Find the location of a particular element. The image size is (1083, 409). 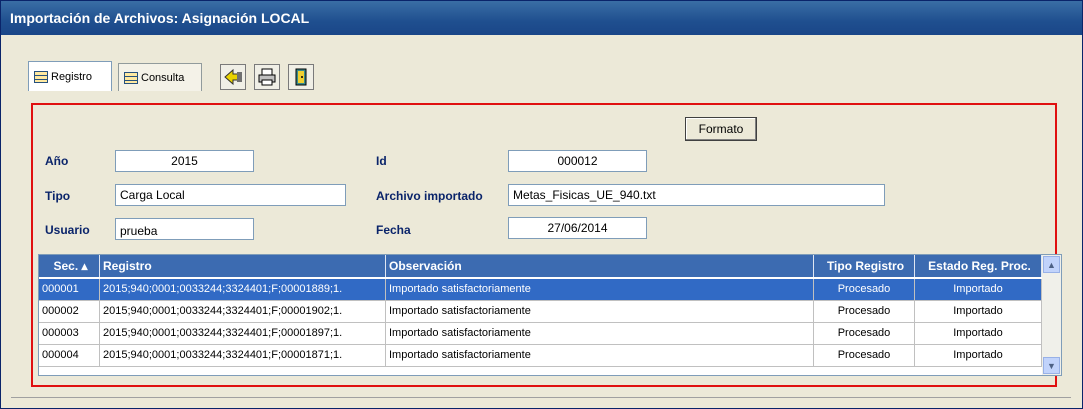

col-estado: Estado Reg. Proc. is located at coordinates (978, 266).